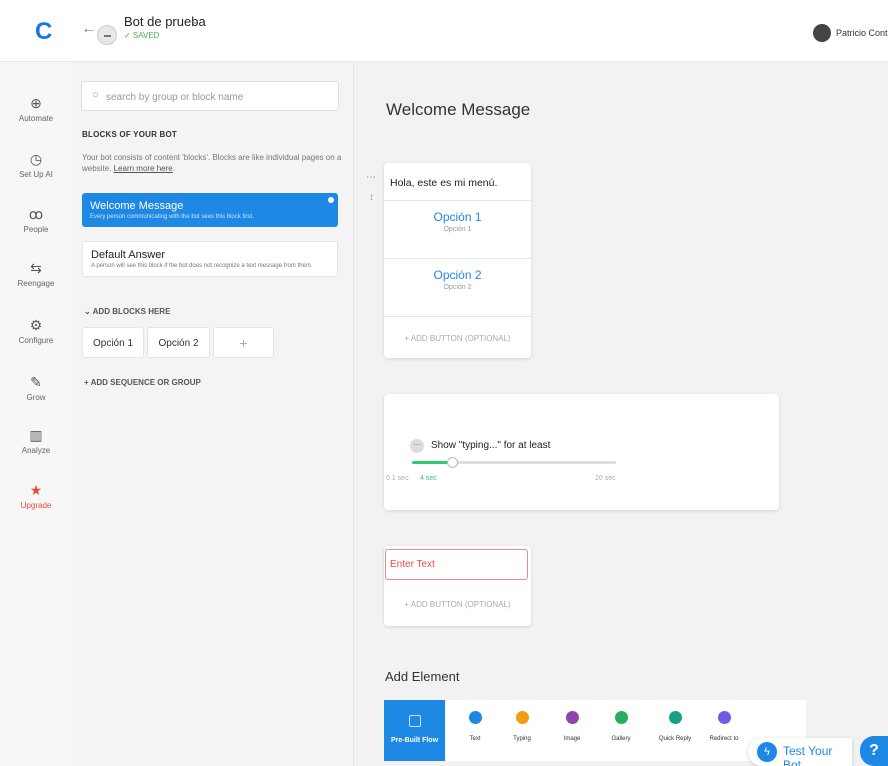 The height and width of the screenshot is (766, 888). I want to click on typing-icon, so click(522, 717).